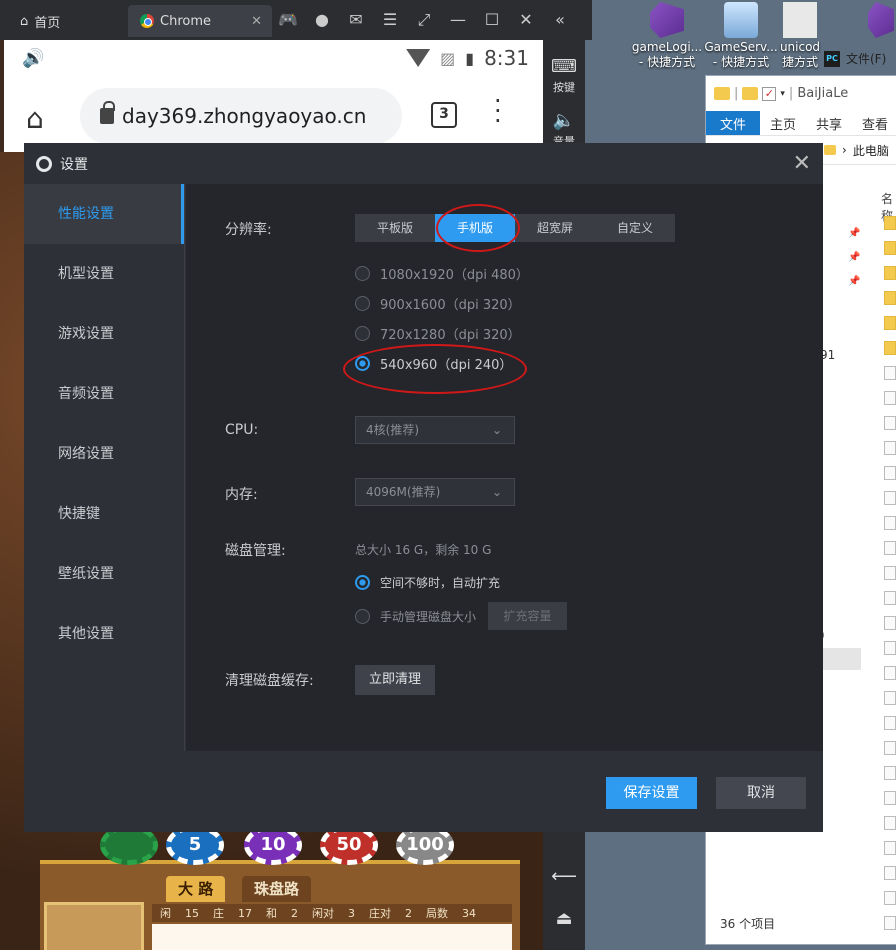  Describe the element at coordinates (104, 214) in the screenshot. I see `sidebar-item-performance: 性能设置` at that location.